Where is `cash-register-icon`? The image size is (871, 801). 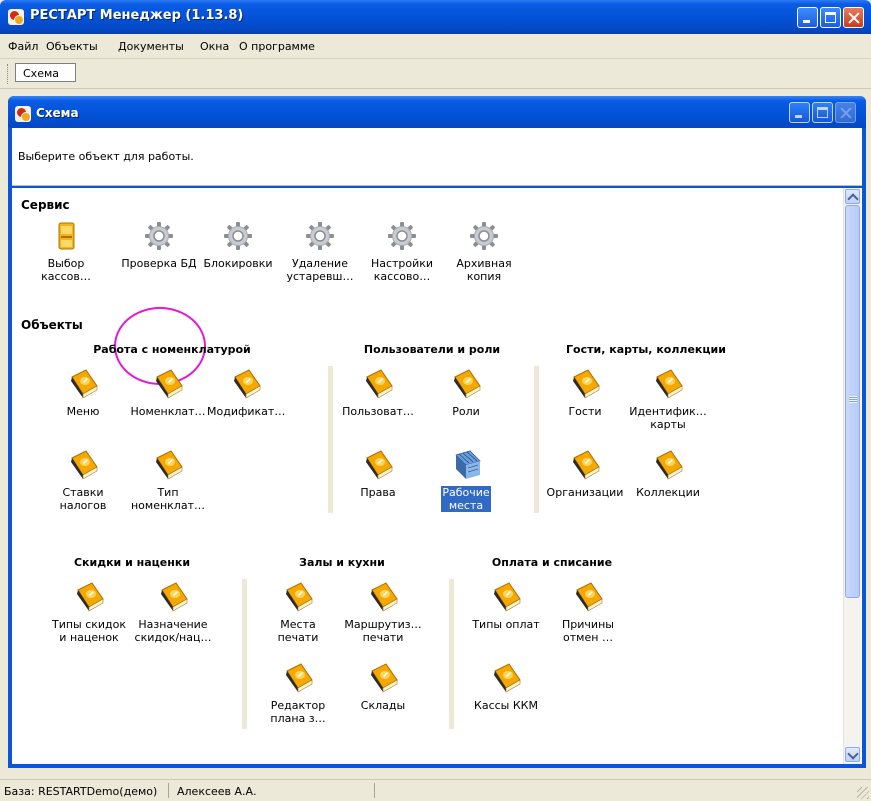
cash-register-icon is located at coordinates (66, 236).